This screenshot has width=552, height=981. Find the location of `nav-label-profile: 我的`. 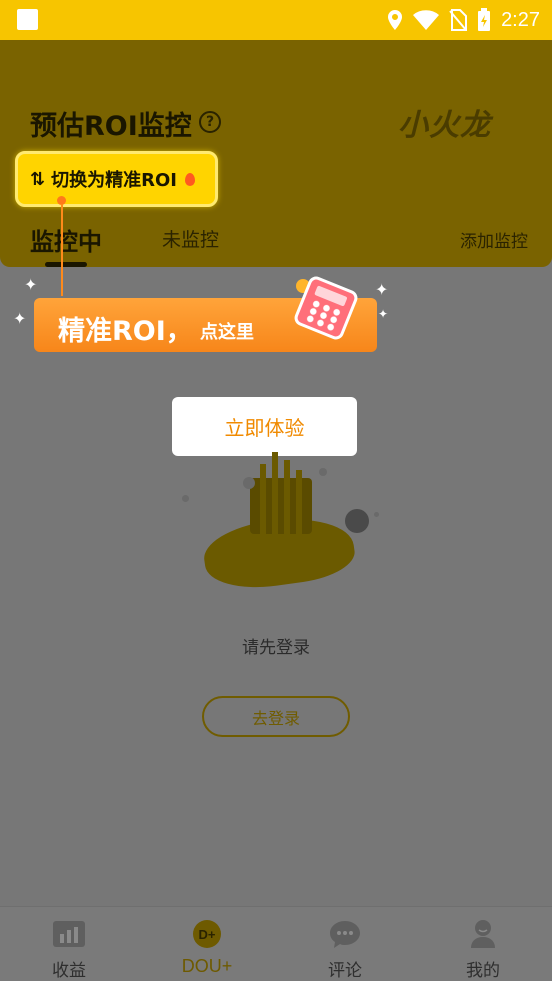

nav-label-profile: 我的 is located at coordinates (483, 971).